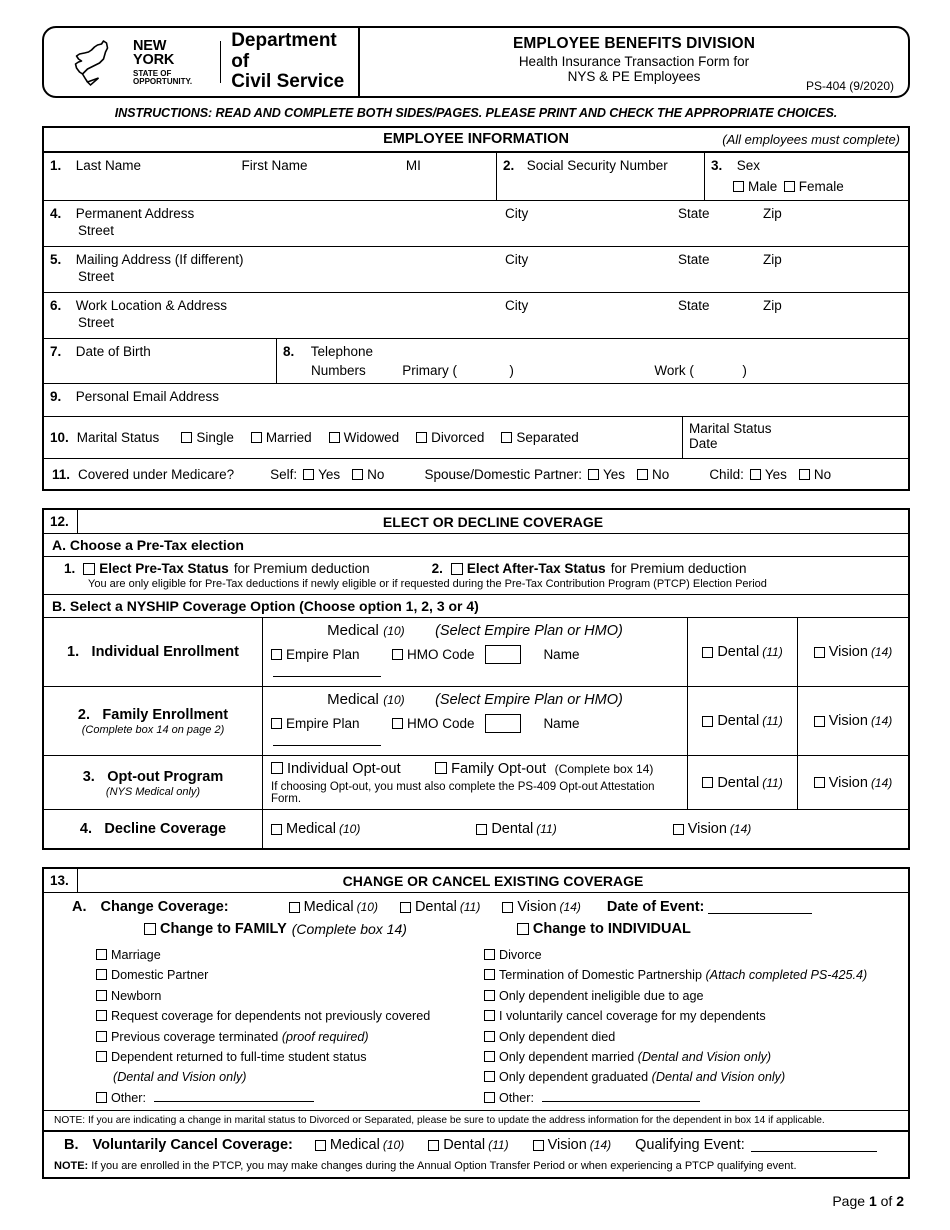  I want to click on checkbox-marriage, so click(101, 954).